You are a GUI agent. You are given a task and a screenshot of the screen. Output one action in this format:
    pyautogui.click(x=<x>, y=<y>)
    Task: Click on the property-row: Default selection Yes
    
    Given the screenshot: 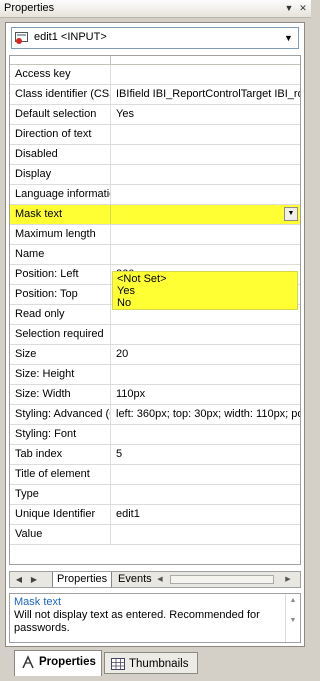 What is the action you would take?
    pyautogui.click(x=155, y=115)
    